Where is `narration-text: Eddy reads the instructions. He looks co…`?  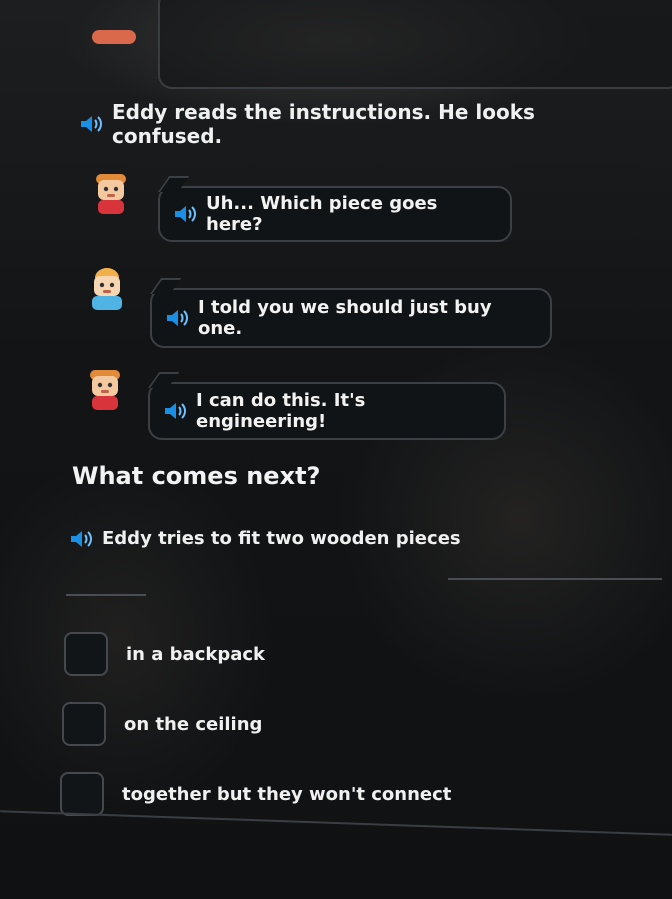 narration-text: Eddy reads the instructions. He looks co… is located at coordinates (323, 124).